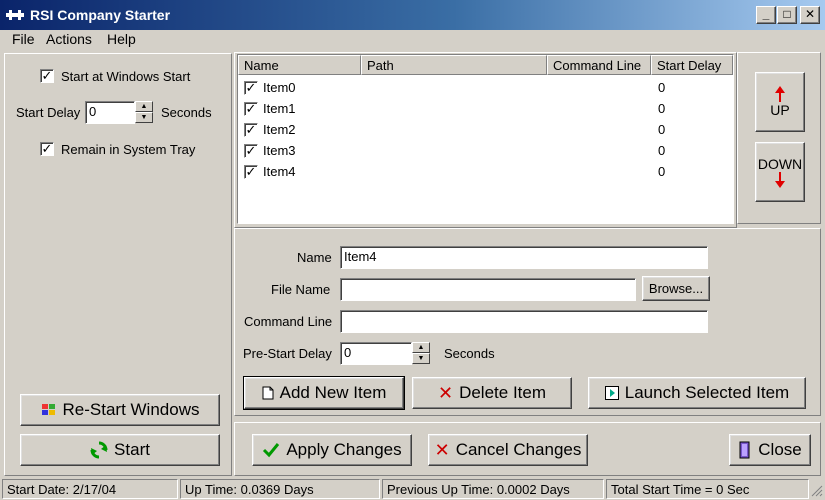 This screenshot has width=825, height=500. What do you see at coordinates (412, 15) in the screenshot?
I see `title-bar: RSI Company Starter _ □ ✕` at bounding box center [412, 15].